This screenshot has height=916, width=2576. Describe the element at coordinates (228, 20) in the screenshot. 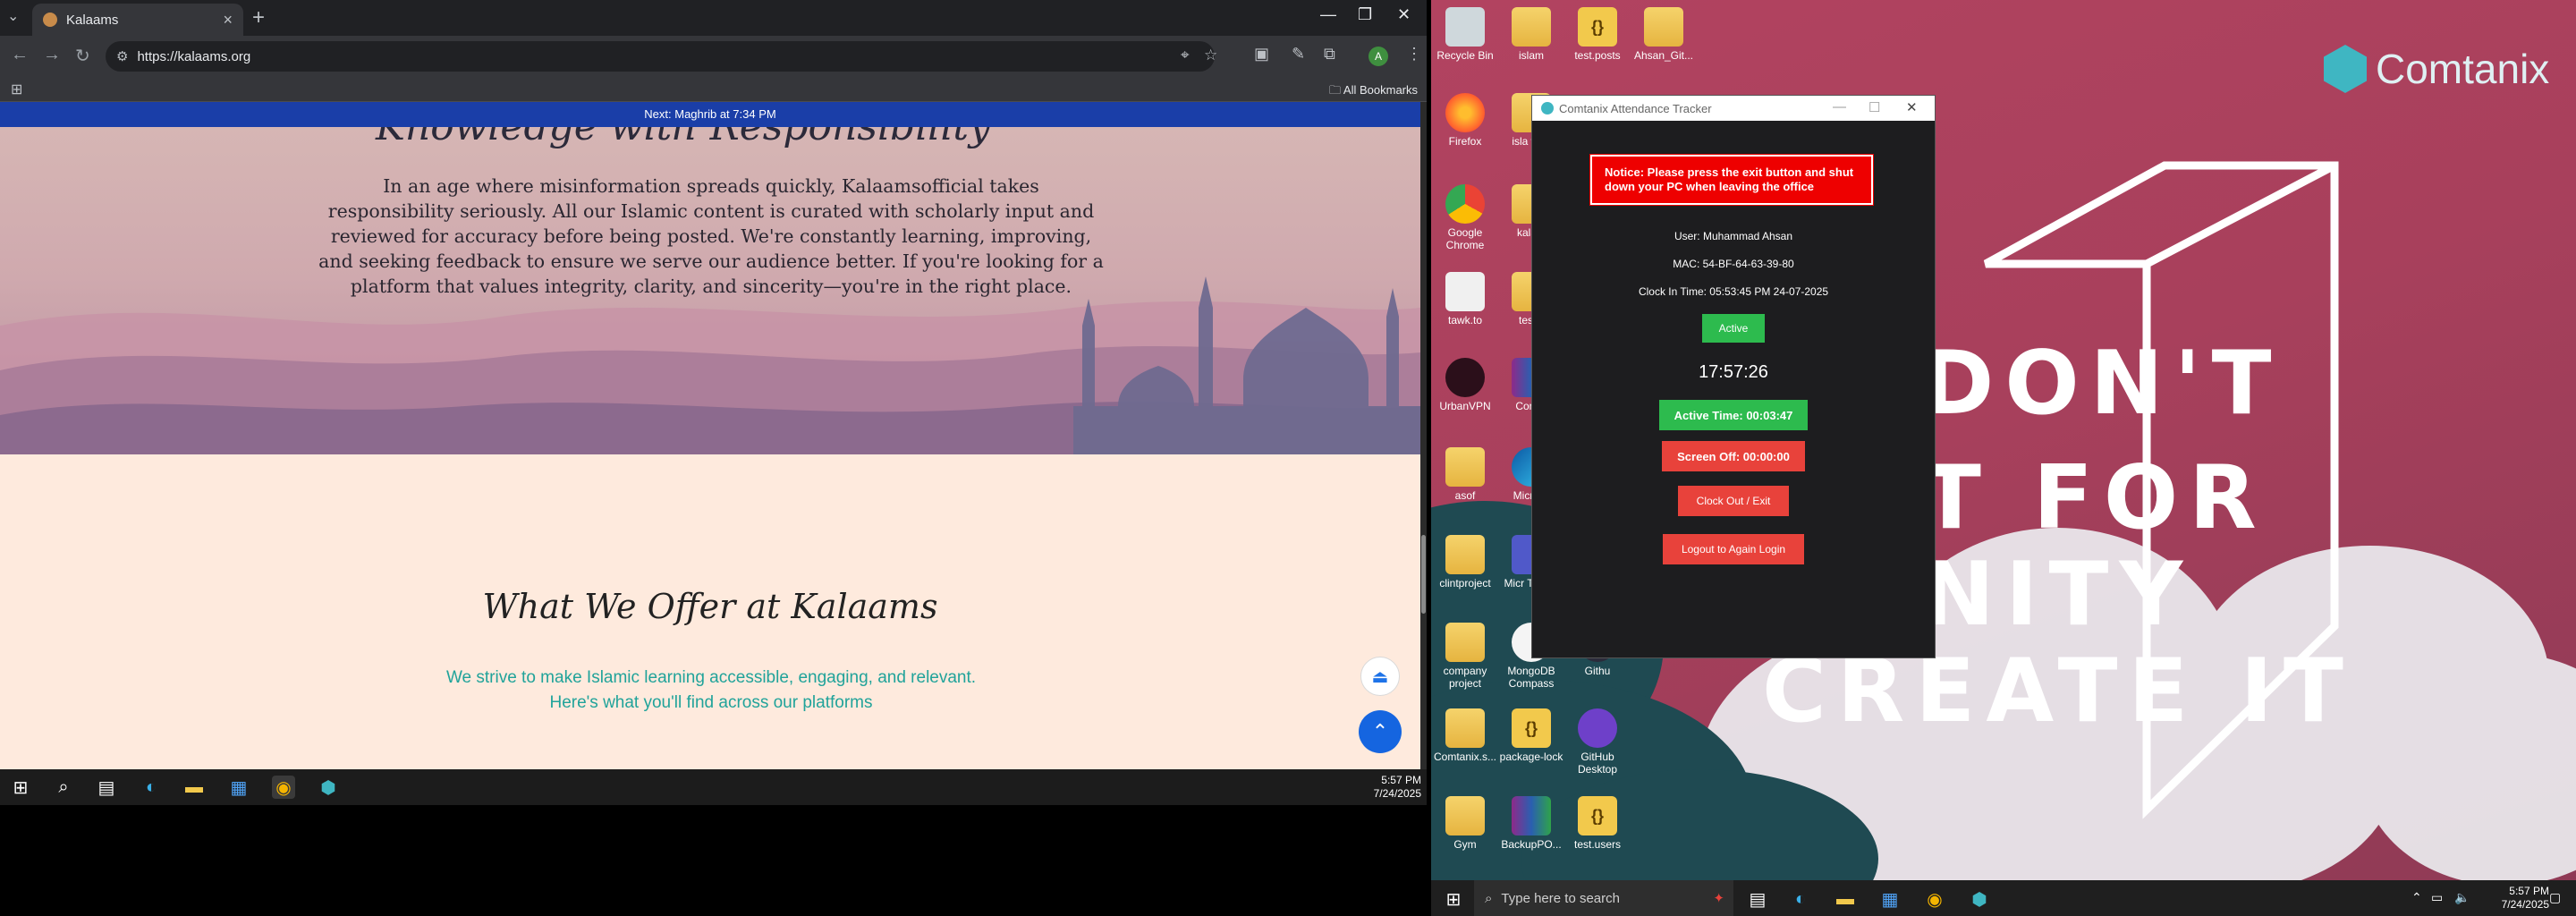

I see `tab-close-icon: ×` at that location.